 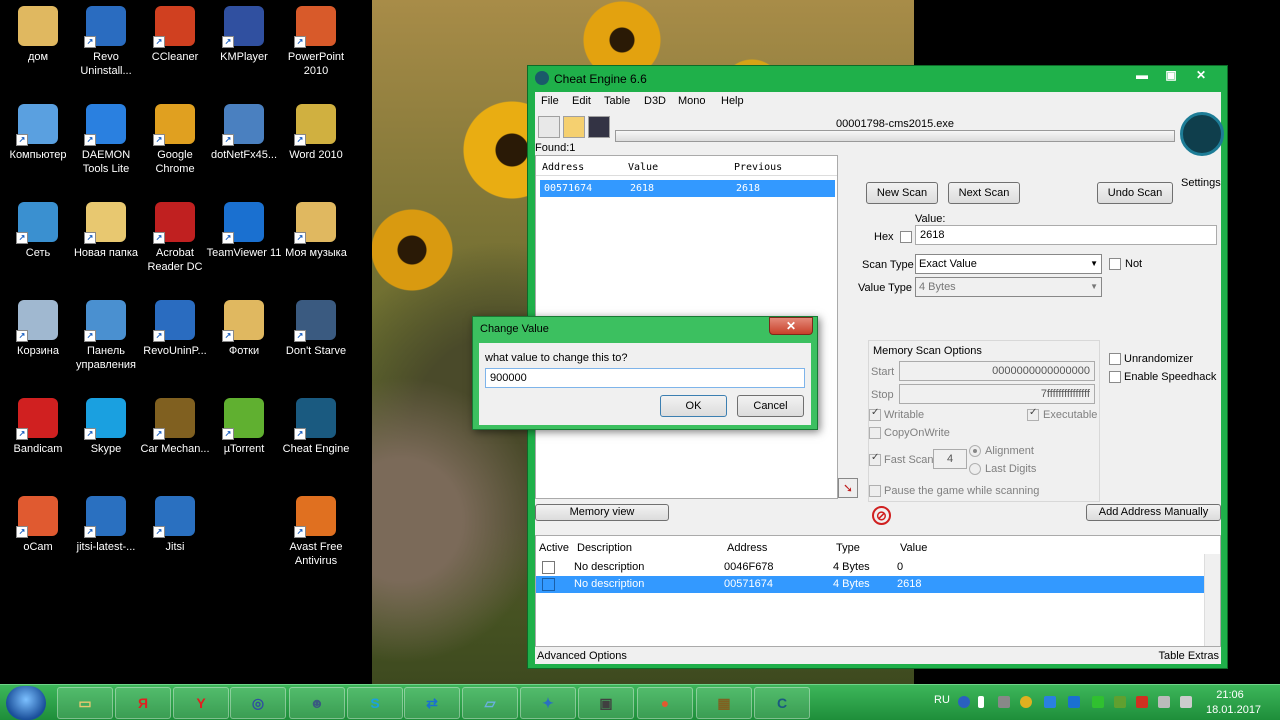 What do you see at coordinates (1230, 695) in the screenshot?
I see `clock-time: 21:06` at bounding box center [1230, 695].